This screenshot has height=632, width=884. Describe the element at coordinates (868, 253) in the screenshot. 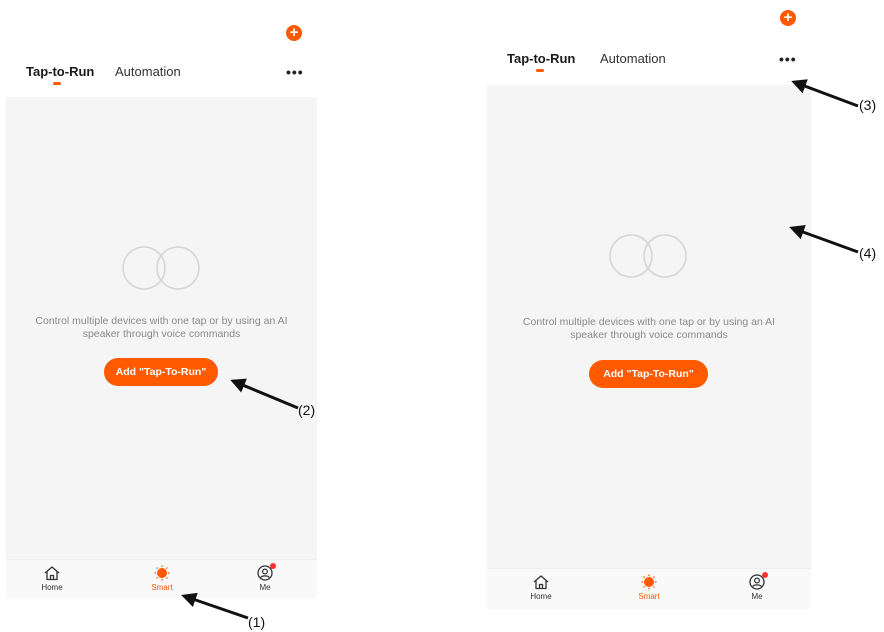

I see `annotation-label-4: (4)` at that location.